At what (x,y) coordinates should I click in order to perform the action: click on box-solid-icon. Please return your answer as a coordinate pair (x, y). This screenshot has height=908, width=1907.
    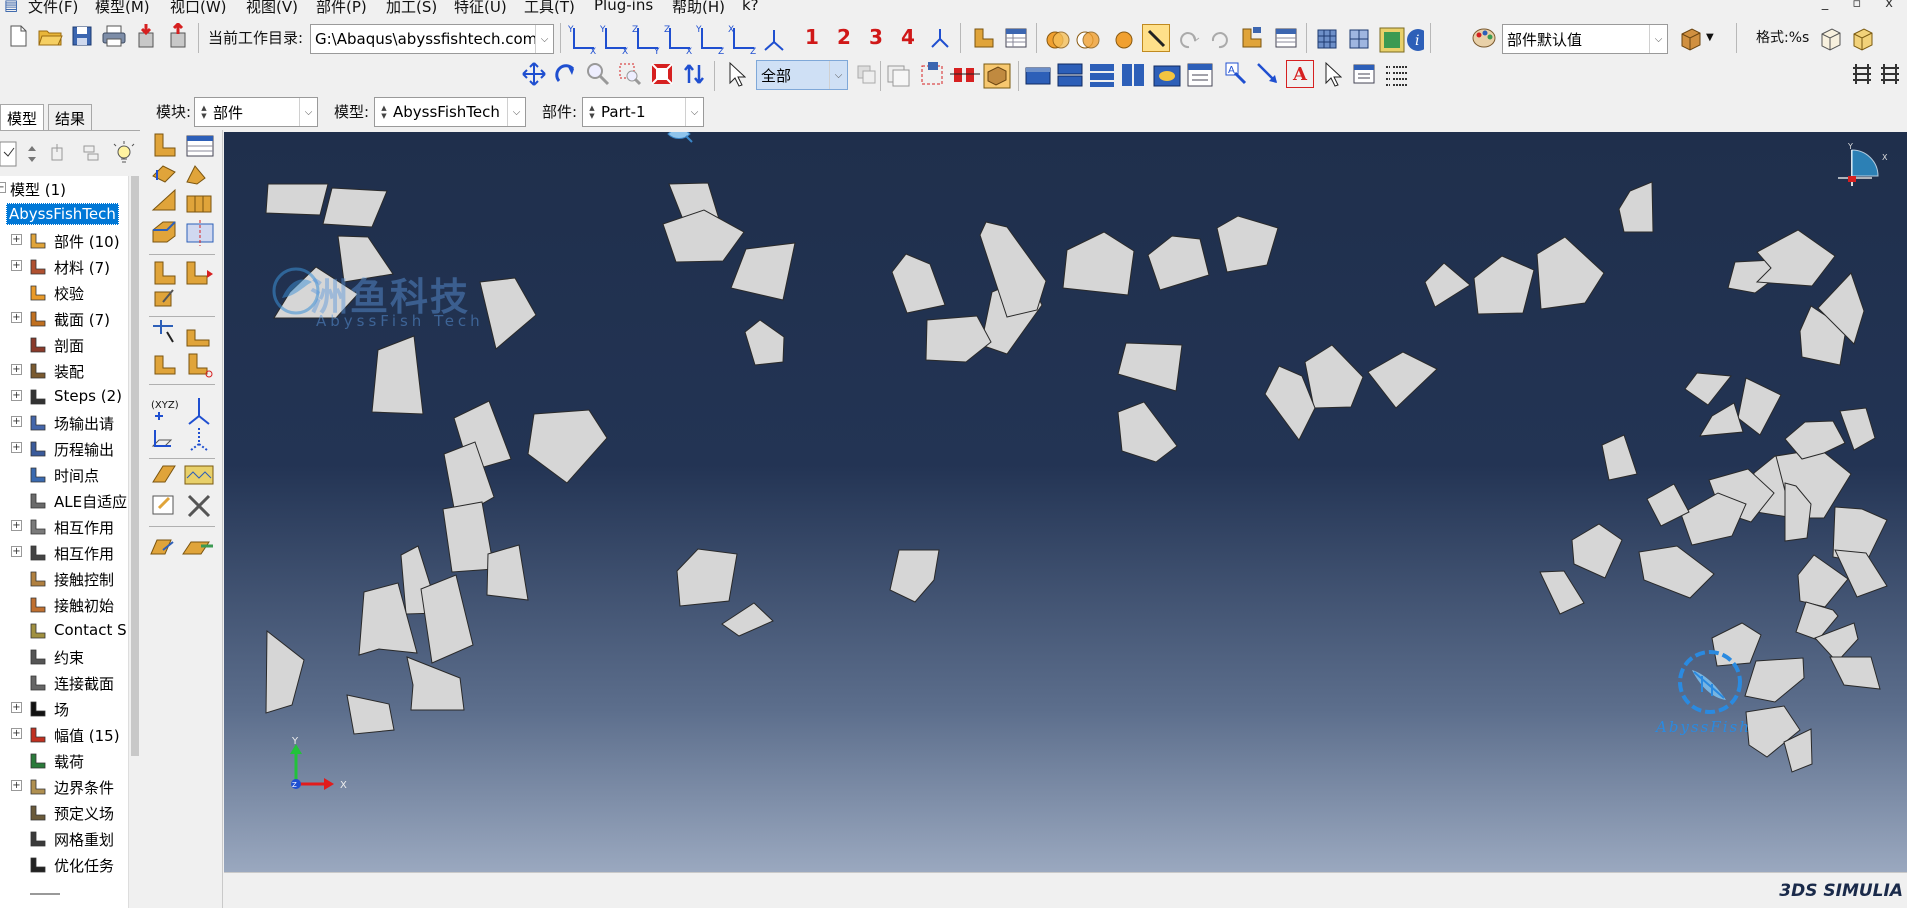
    Looking at the image, I should click on (1862, 38).